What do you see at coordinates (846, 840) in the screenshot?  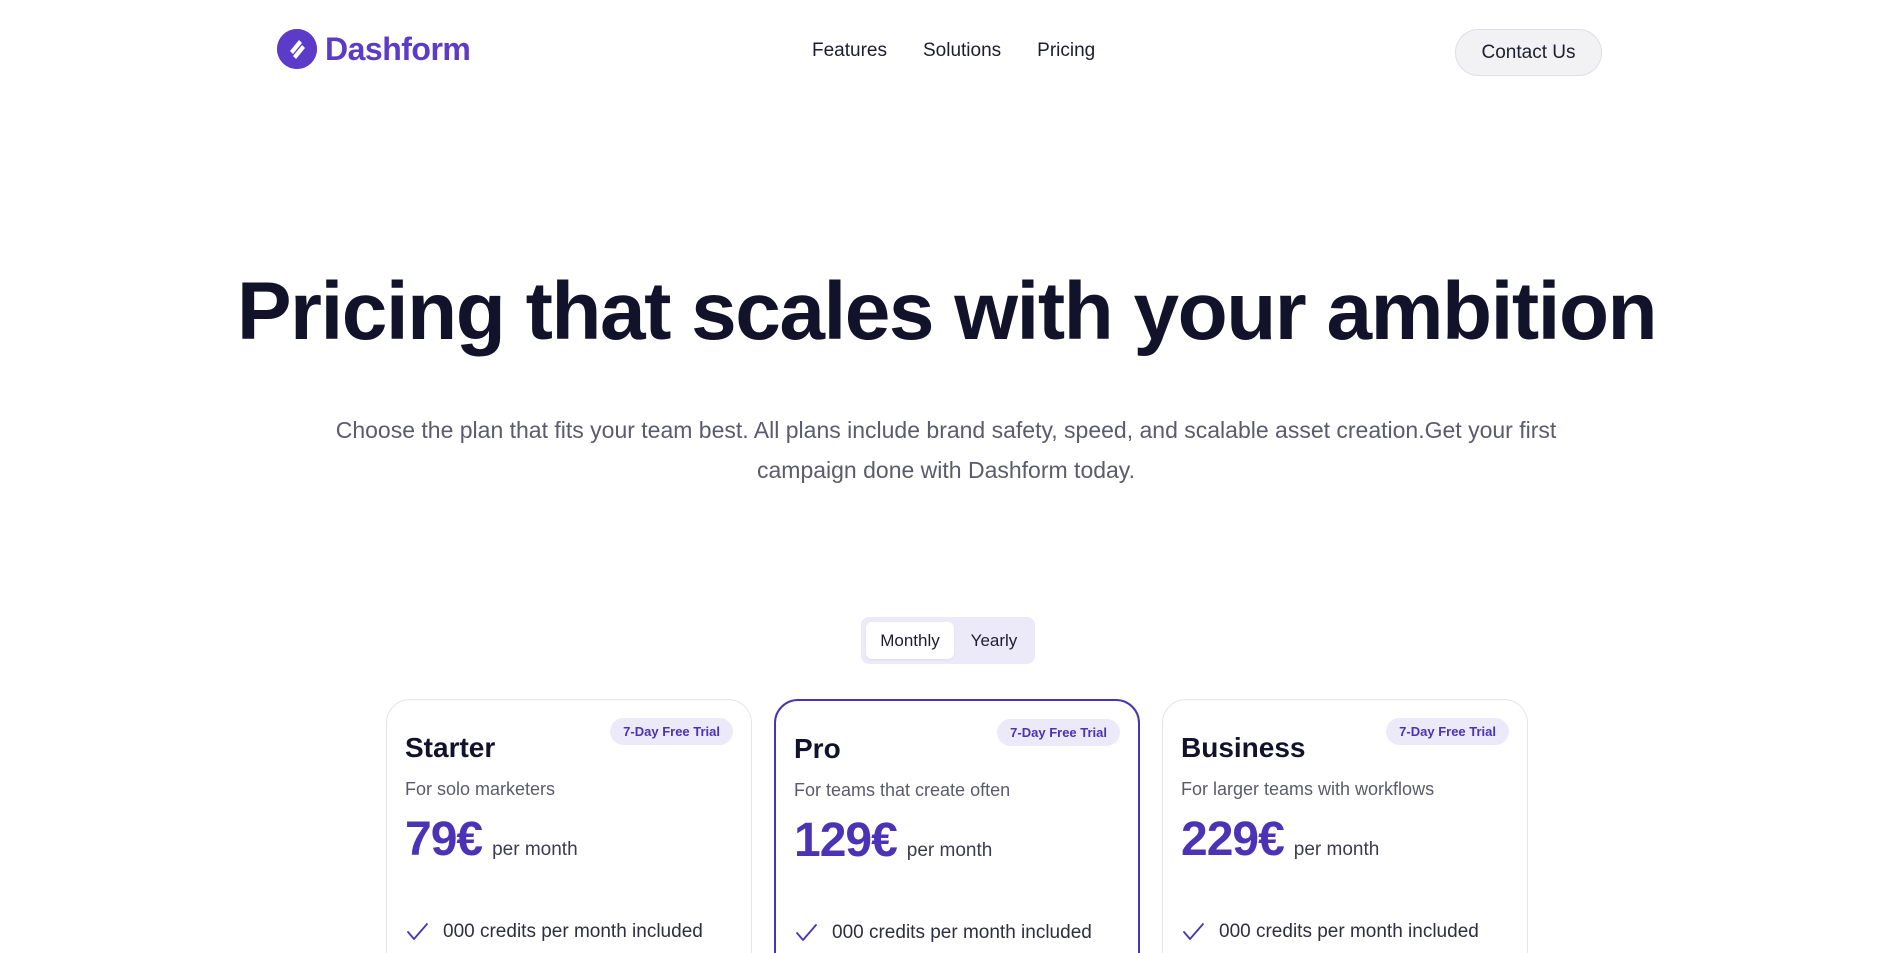 I see `plan-price: 129€` at bounding box center [846, 840].